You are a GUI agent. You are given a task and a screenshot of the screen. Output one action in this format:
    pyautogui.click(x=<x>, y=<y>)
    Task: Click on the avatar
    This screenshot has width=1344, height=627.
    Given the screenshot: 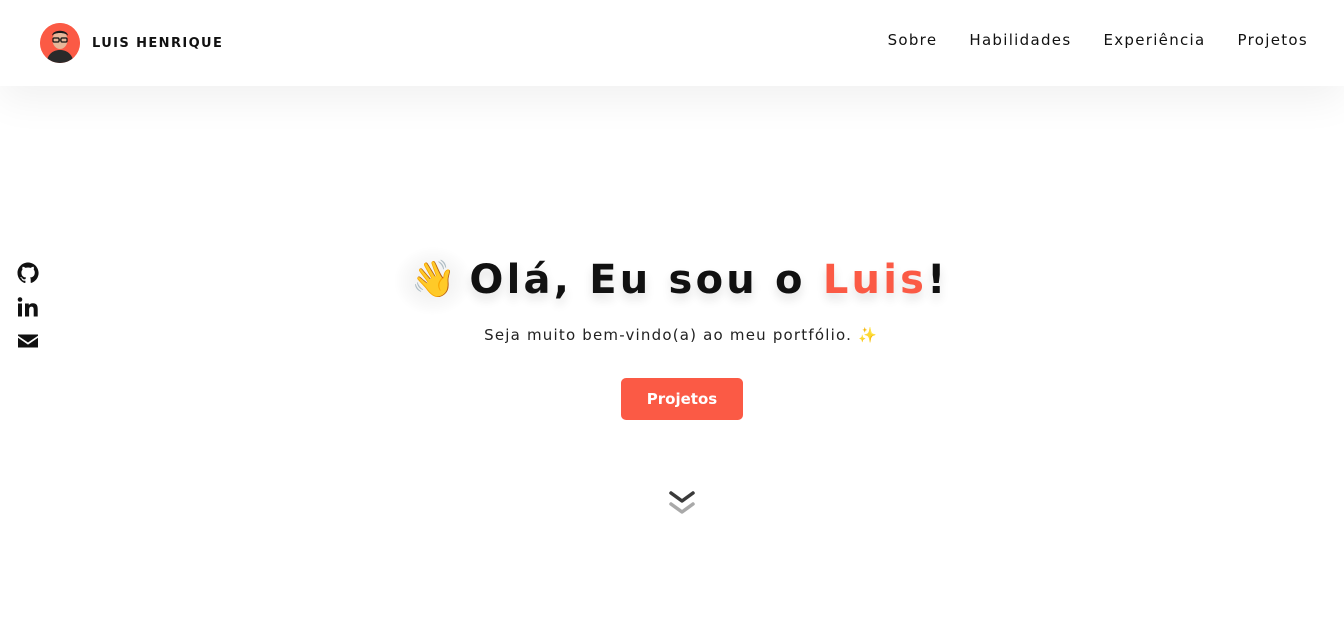 What is the action you would take?
    pyautogui.click(x=60, y=43)
    